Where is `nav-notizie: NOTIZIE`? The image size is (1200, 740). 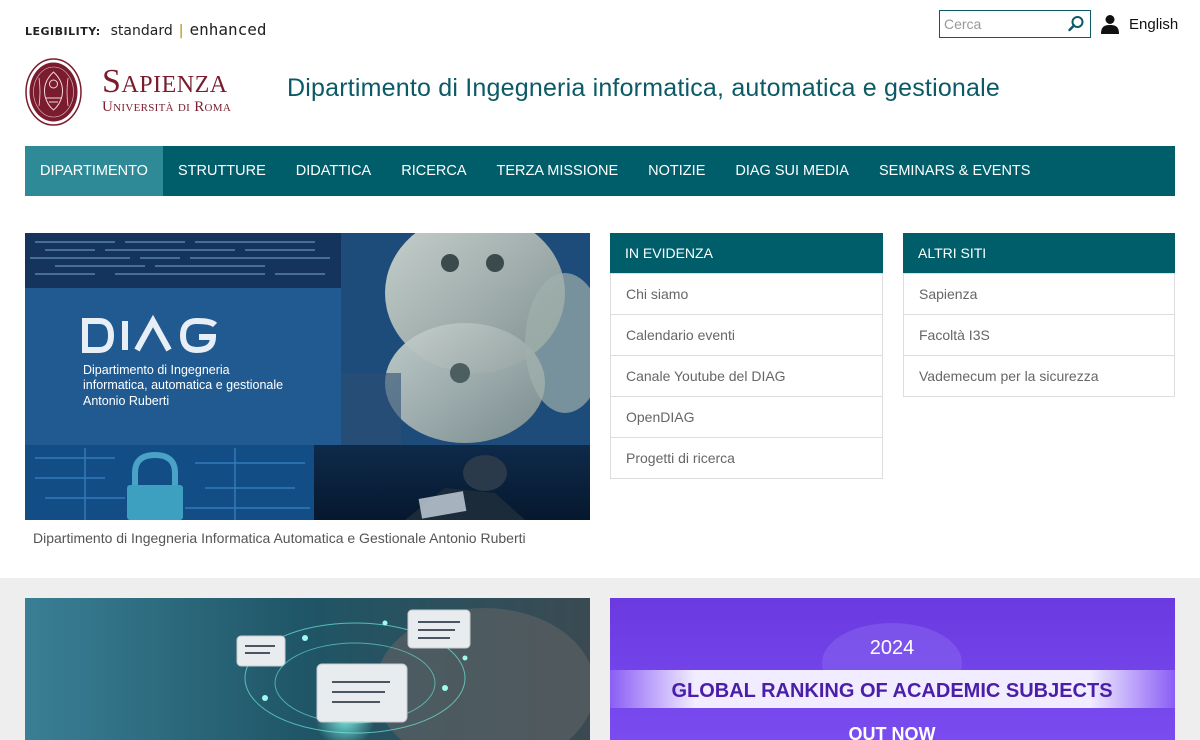 nav-notizie: NOTIZIE is located at coordinates (676, 171).